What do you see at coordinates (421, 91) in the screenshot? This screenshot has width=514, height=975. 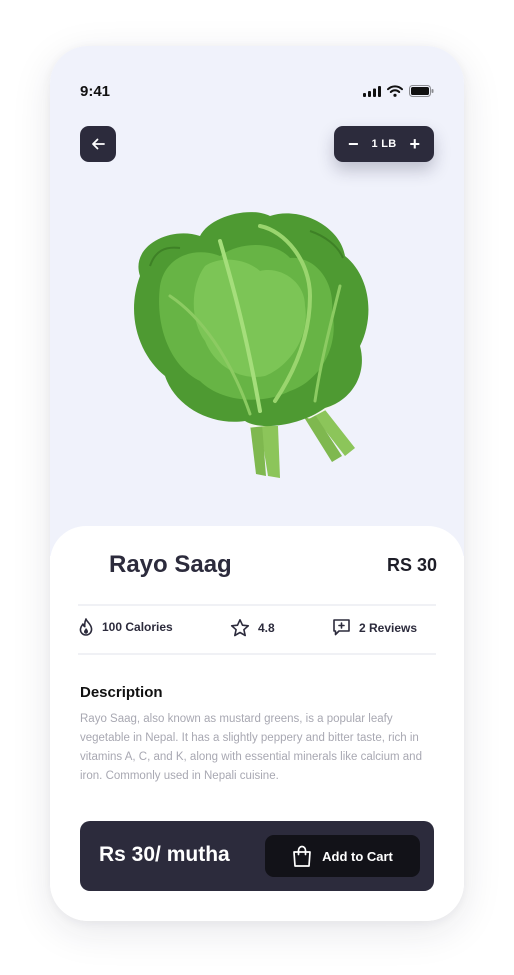 I see `battery-icon` at bounding box center [421, 91].